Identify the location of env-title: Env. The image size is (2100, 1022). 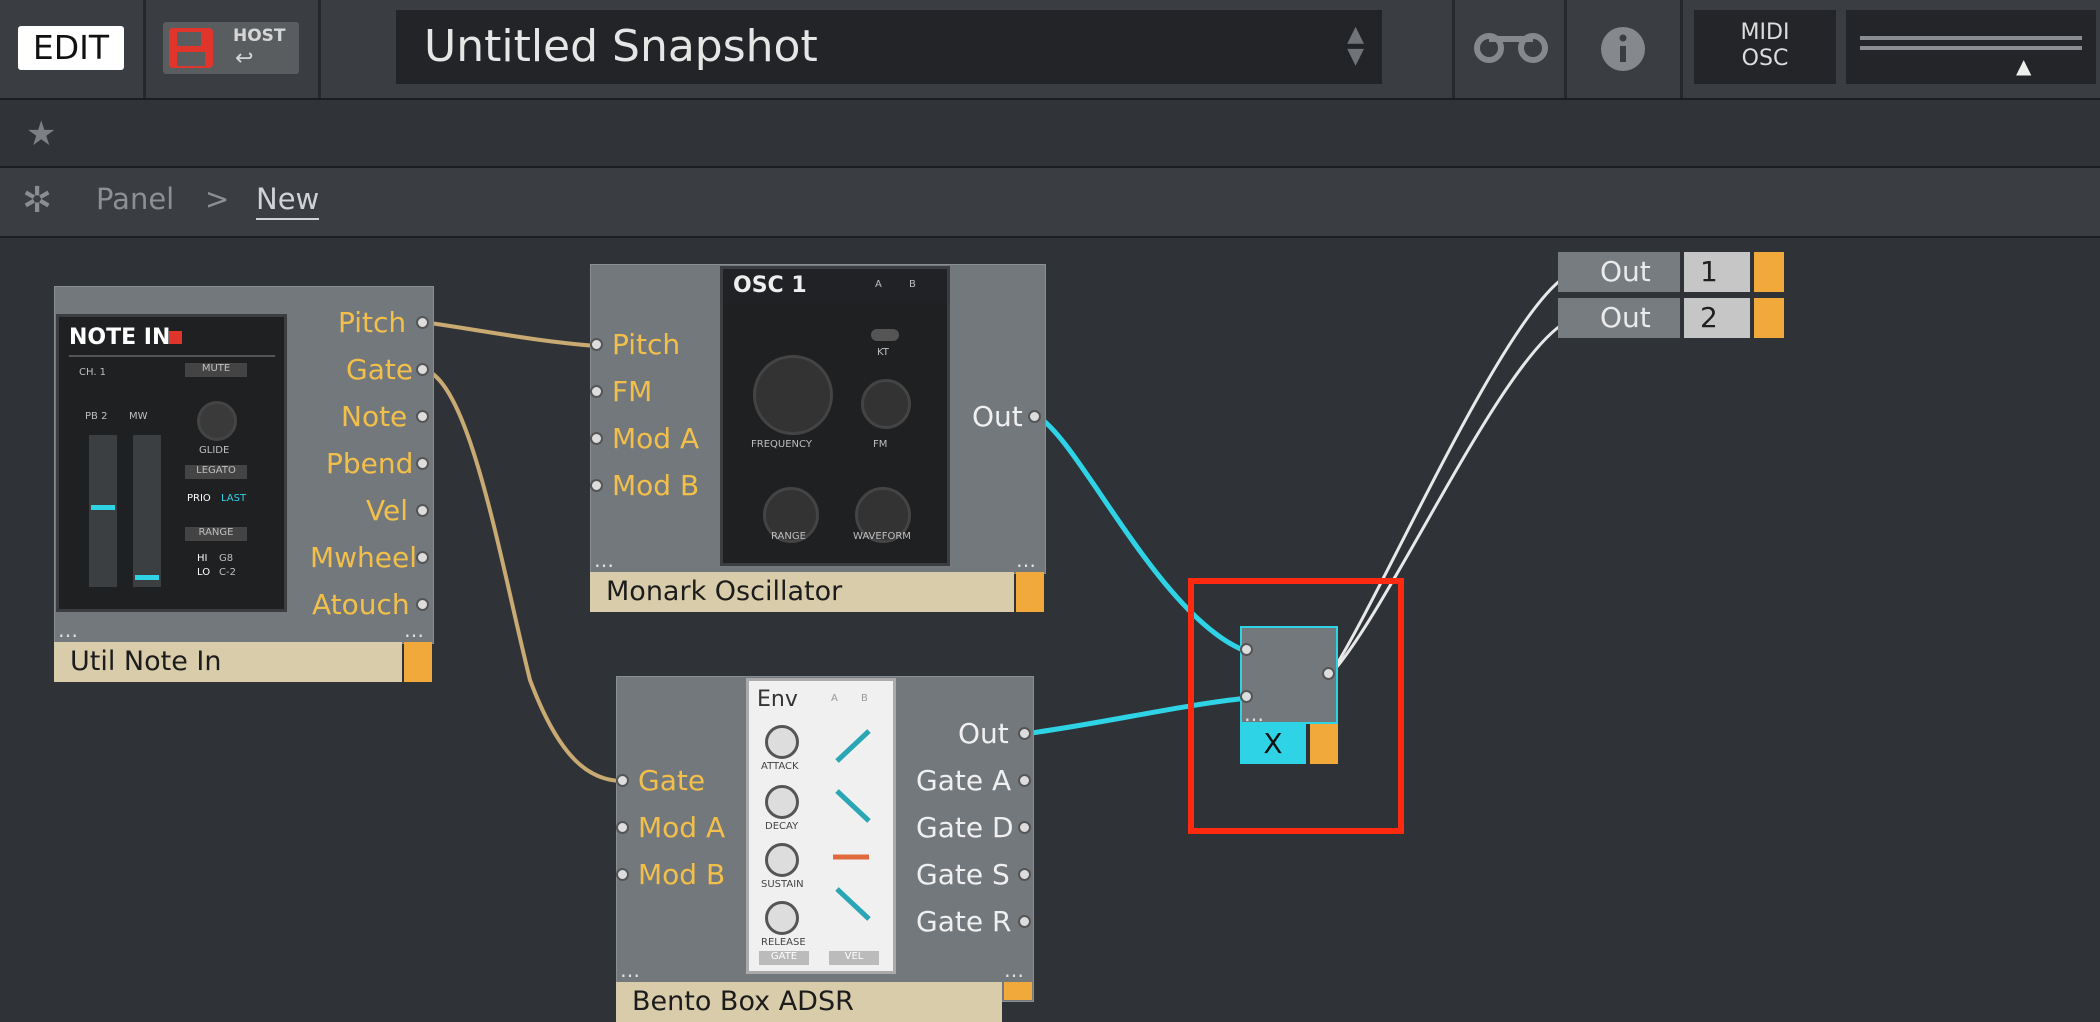
(777, 699).